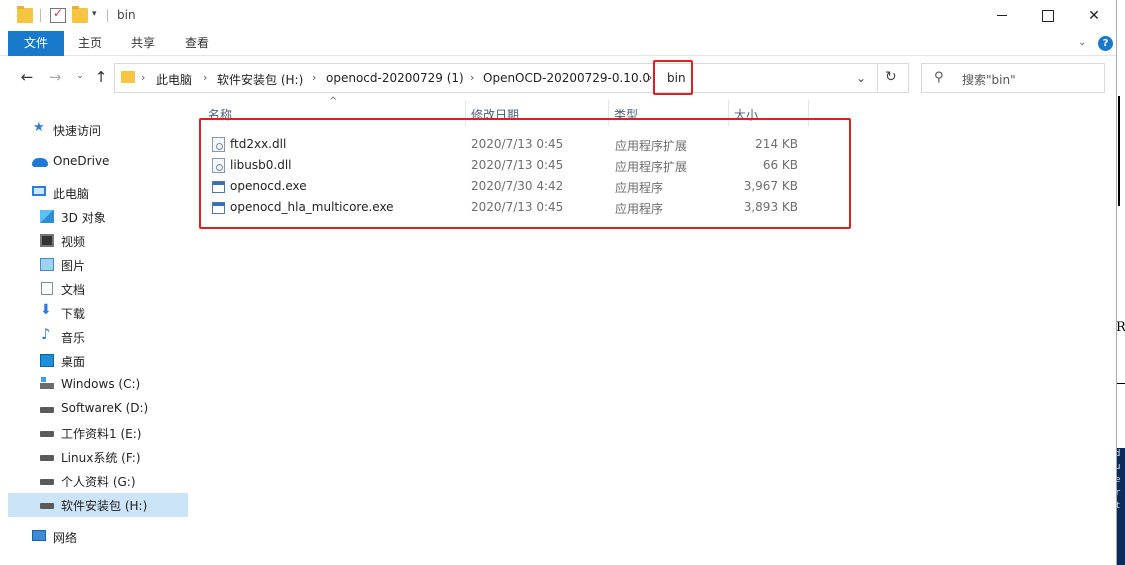  Describe the element at coordinates (80, 76) in the screenshot. I see `recent-locations-button: ⌄` at that location.